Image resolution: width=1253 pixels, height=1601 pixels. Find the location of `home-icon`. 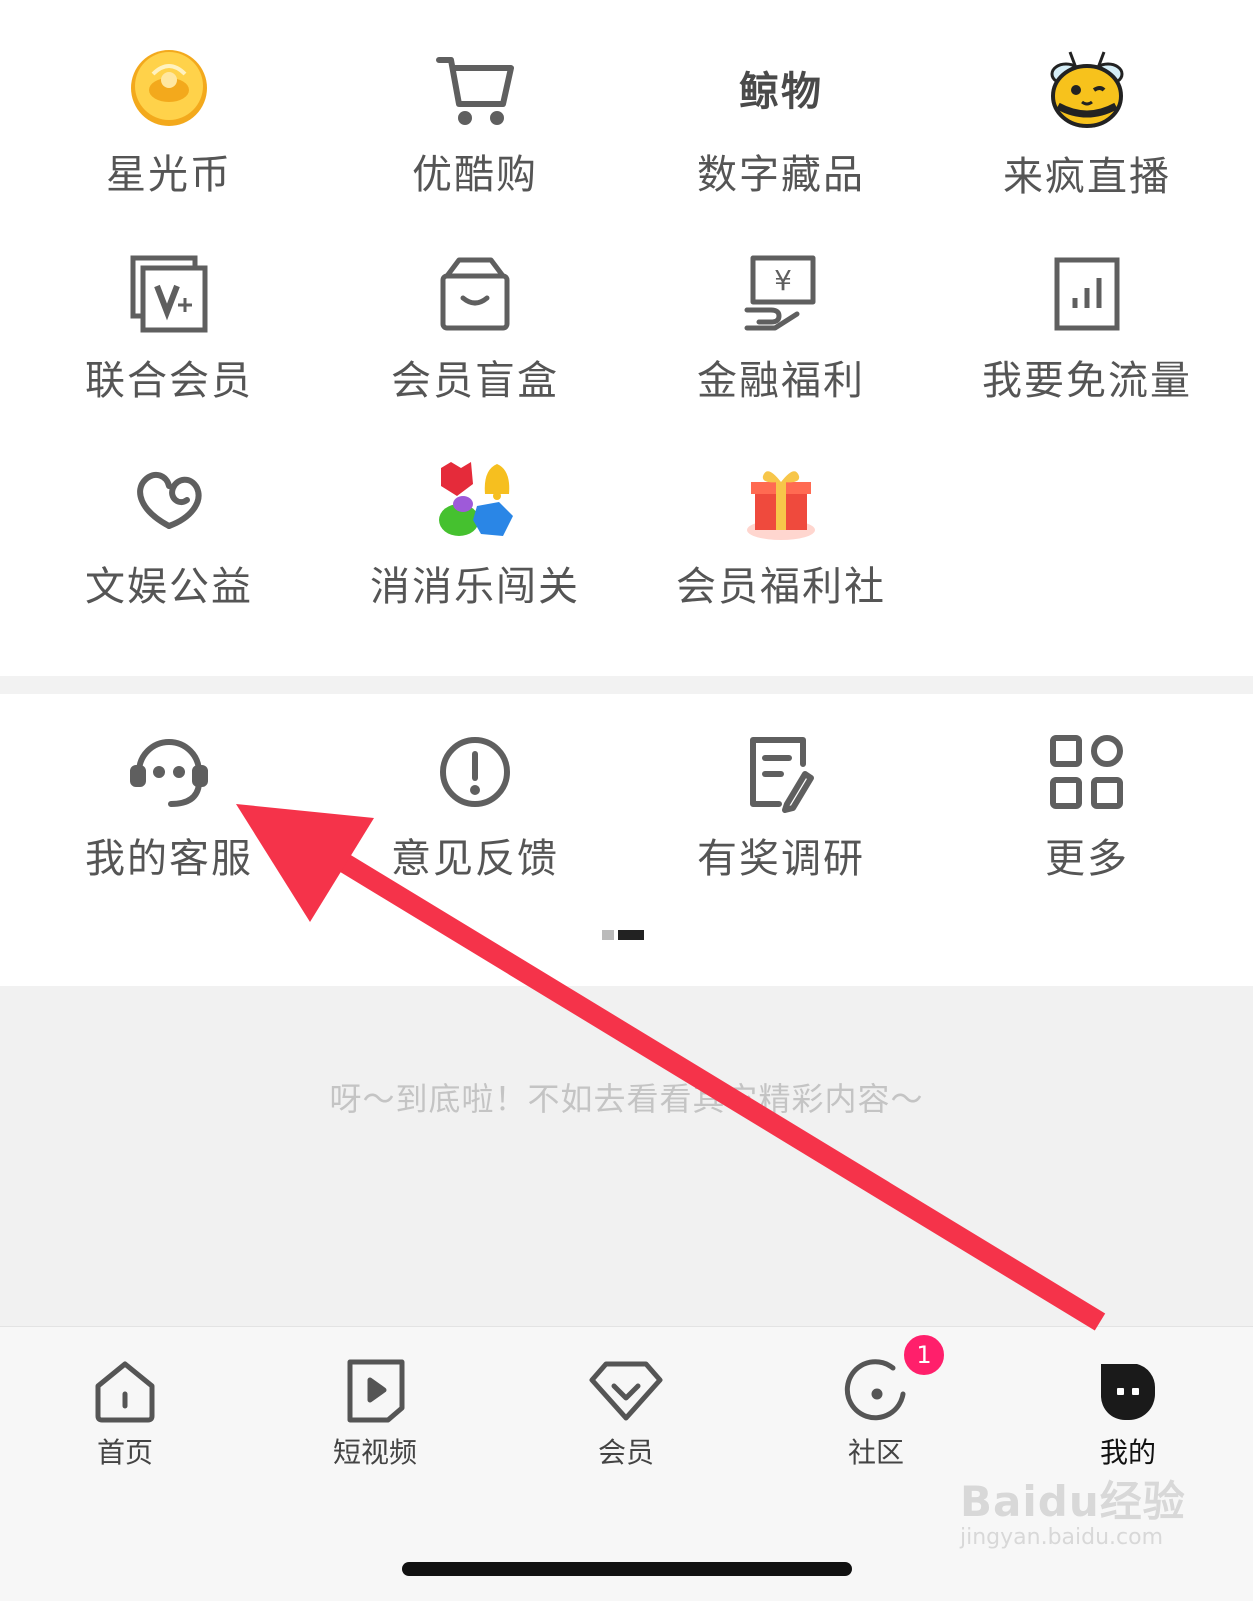

home-icon is located at coordinates (125, 1391).